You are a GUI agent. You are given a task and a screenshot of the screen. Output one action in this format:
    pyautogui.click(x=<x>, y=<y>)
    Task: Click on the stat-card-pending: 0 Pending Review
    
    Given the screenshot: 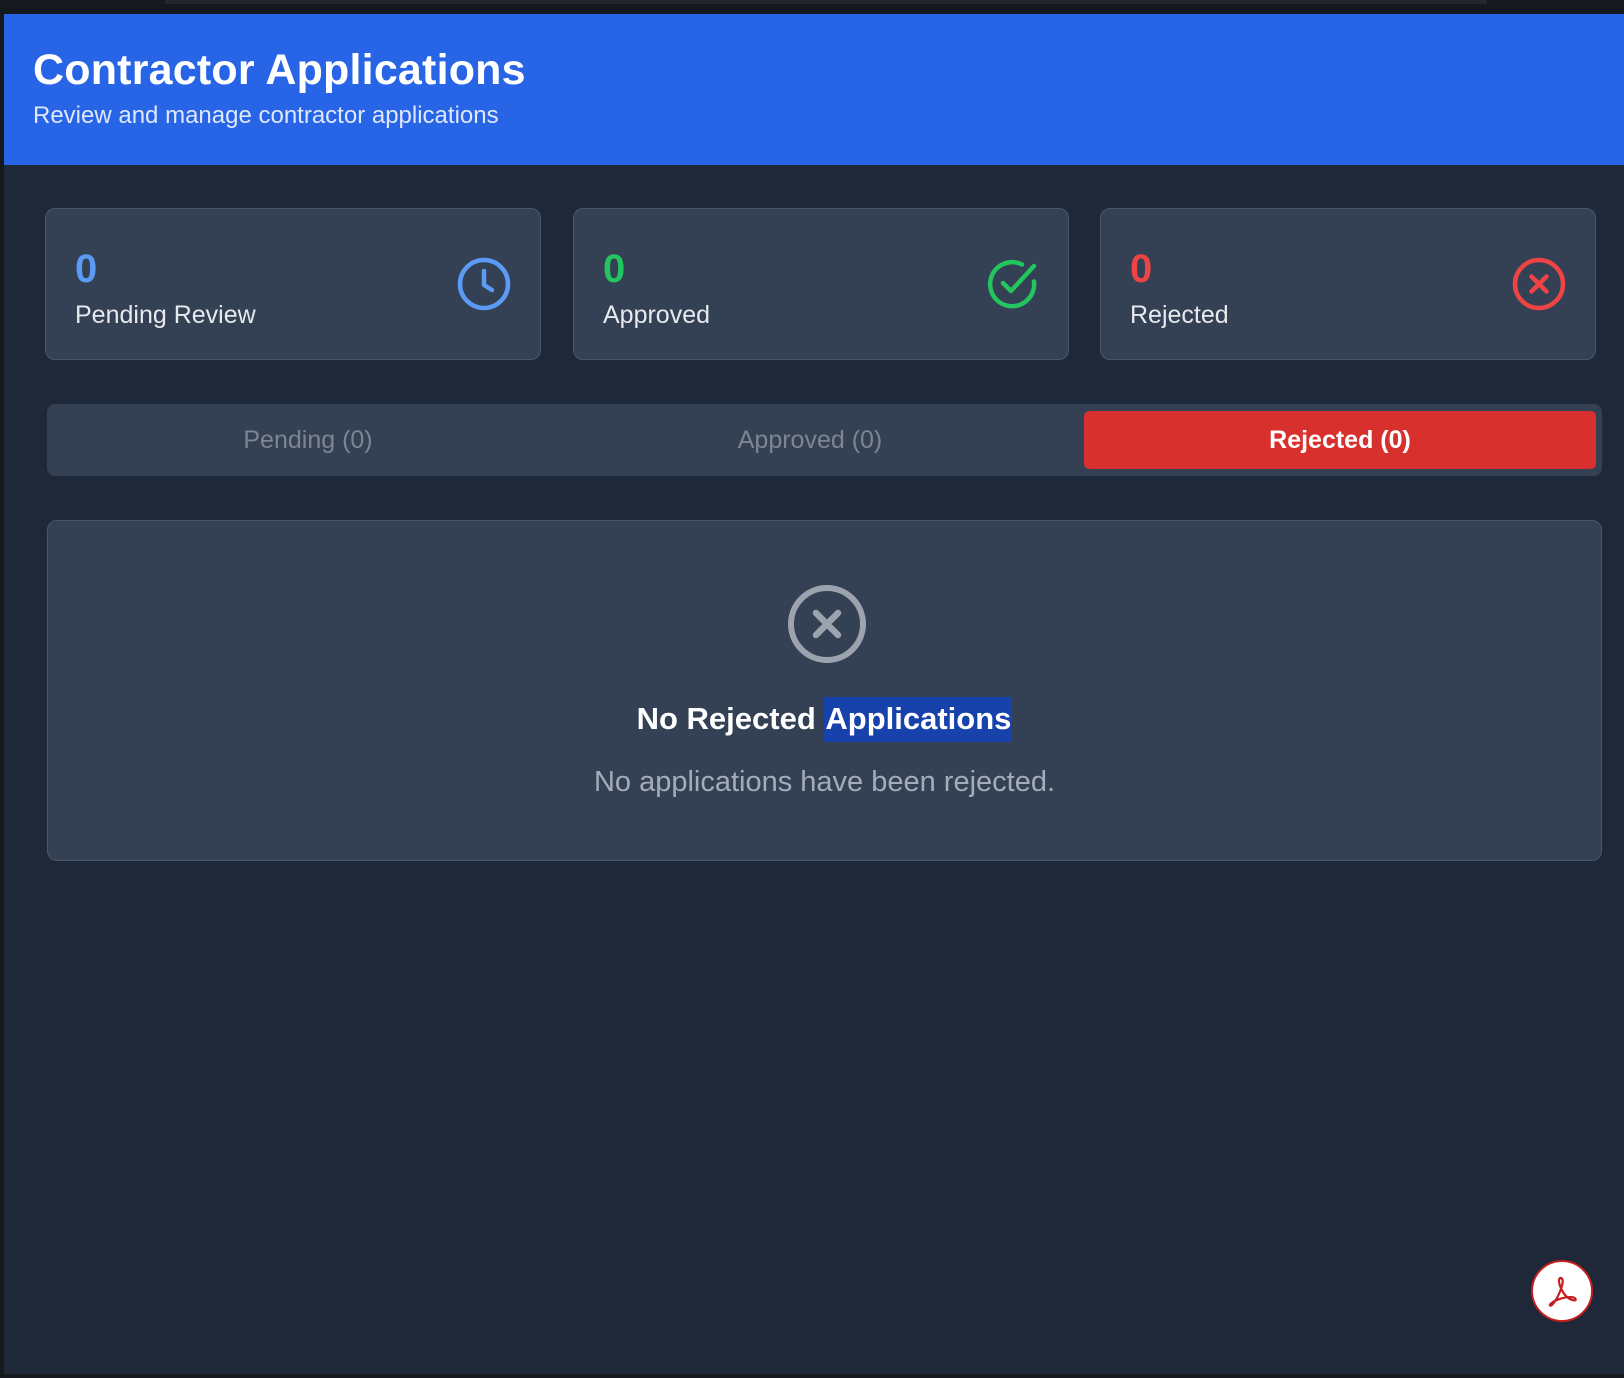 What is the action you would take?
    pyautogui.click(x=293, y=284)
    